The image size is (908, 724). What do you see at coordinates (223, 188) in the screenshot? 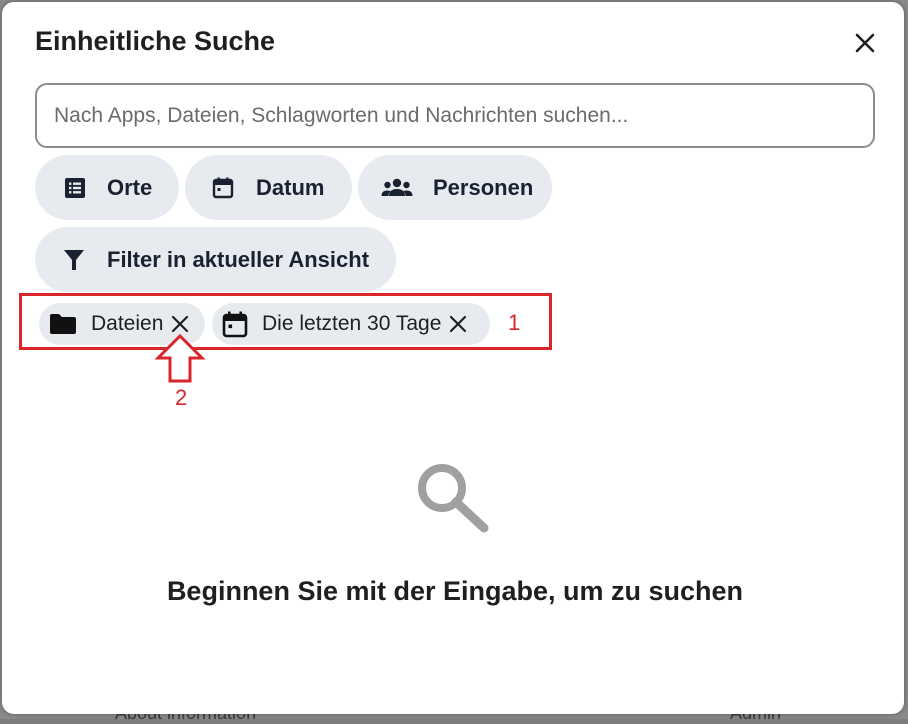
I see `calendar-icon` at bounding box center [223, 188].